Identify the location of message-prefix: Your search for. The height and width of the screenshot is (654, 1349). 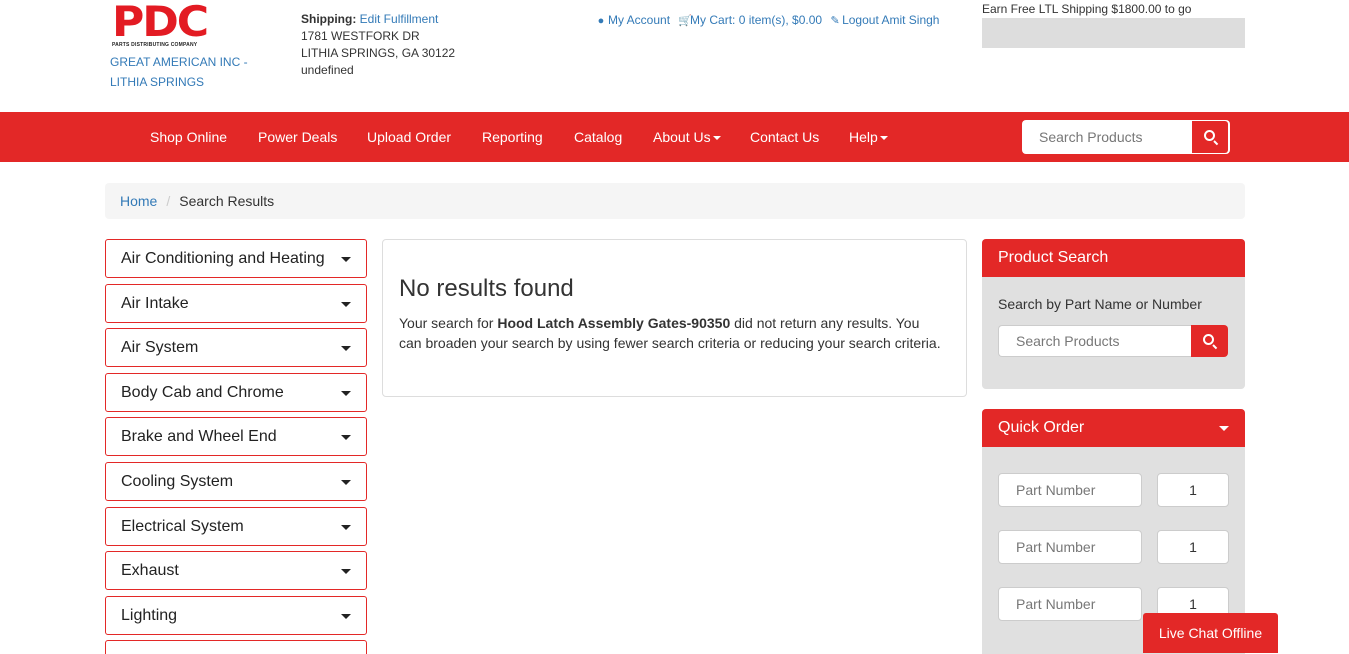
(448, 323).